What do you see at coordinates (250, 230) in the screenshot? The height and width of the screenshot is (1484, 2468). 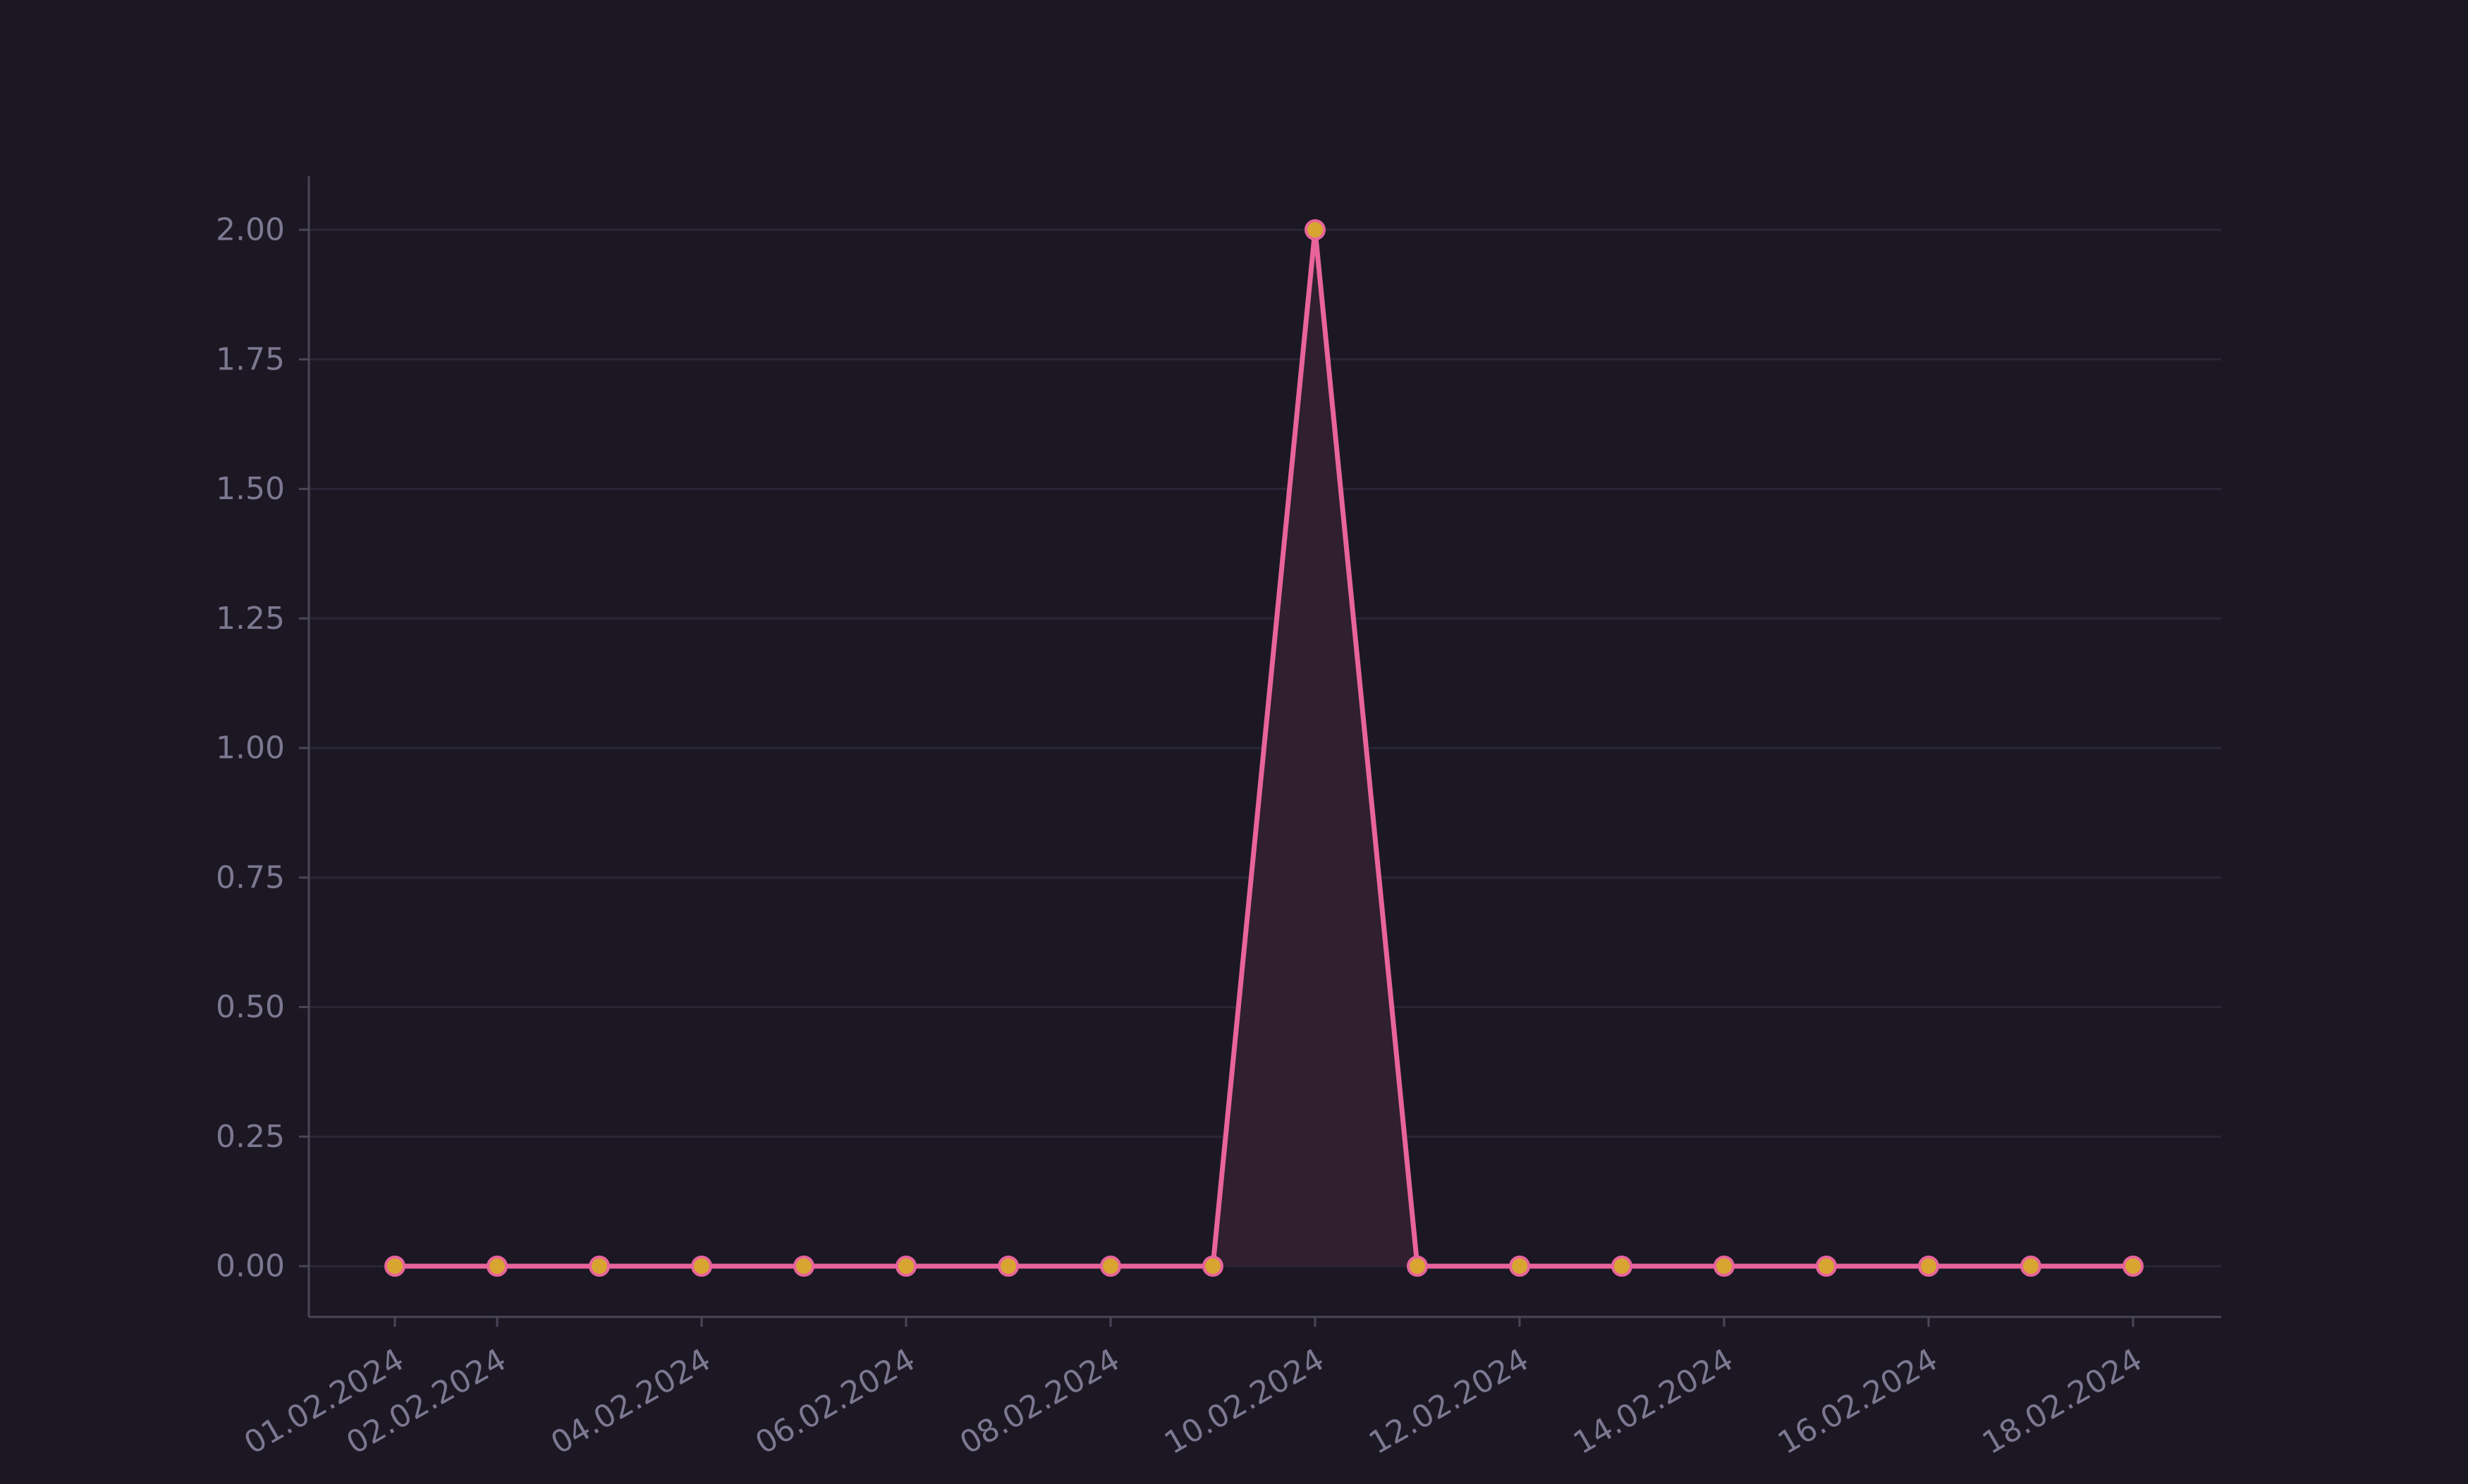 I see `y-tick-label: 2.00` at bounding box center [250, 230].